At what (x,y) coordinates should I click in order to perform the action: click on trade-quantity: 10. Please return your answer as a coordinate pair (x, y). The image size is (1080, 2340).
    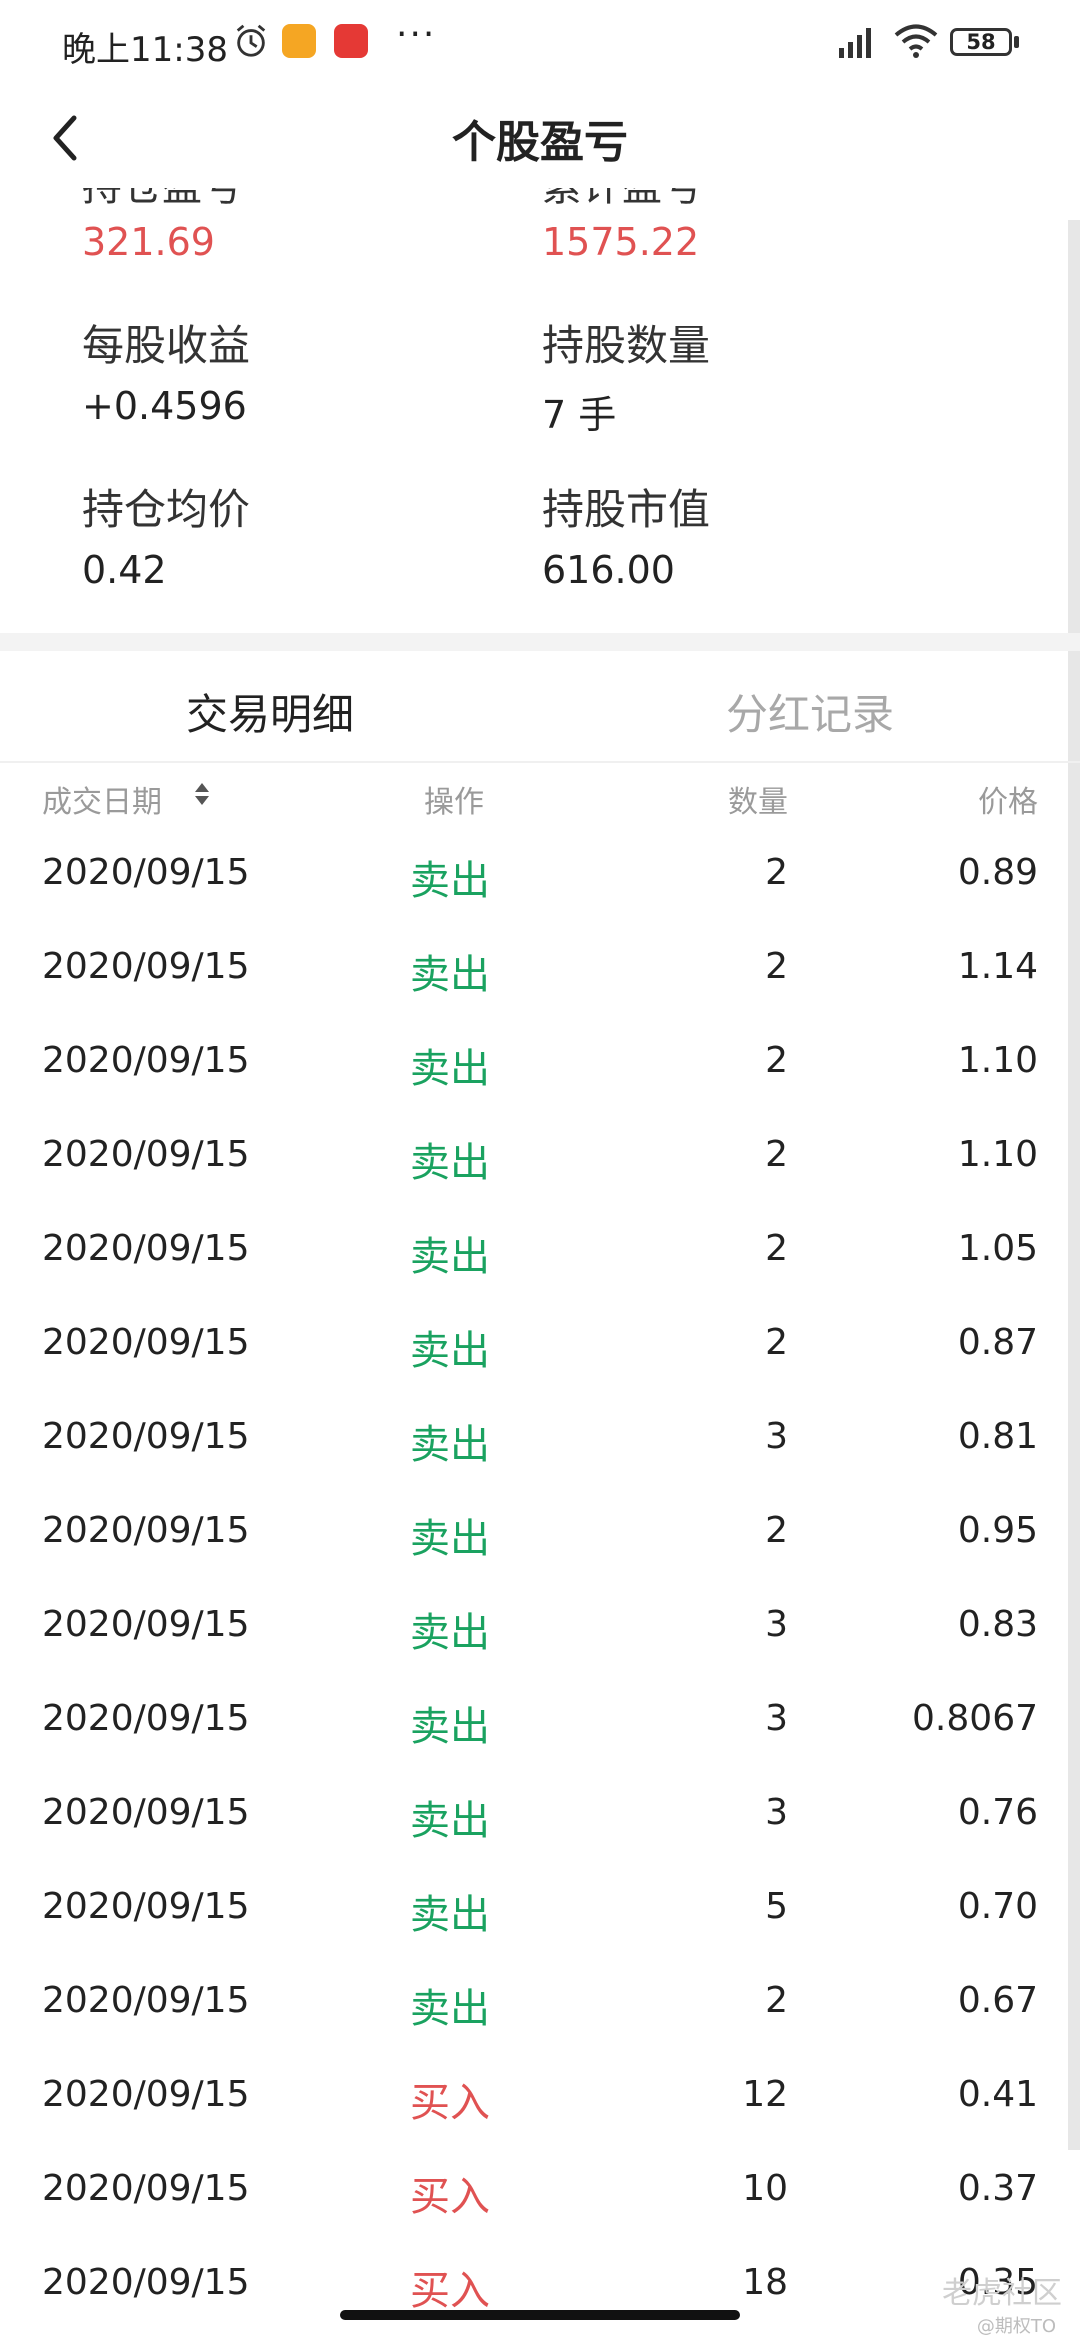
    Looking at the image, I should click on (765, 2188).